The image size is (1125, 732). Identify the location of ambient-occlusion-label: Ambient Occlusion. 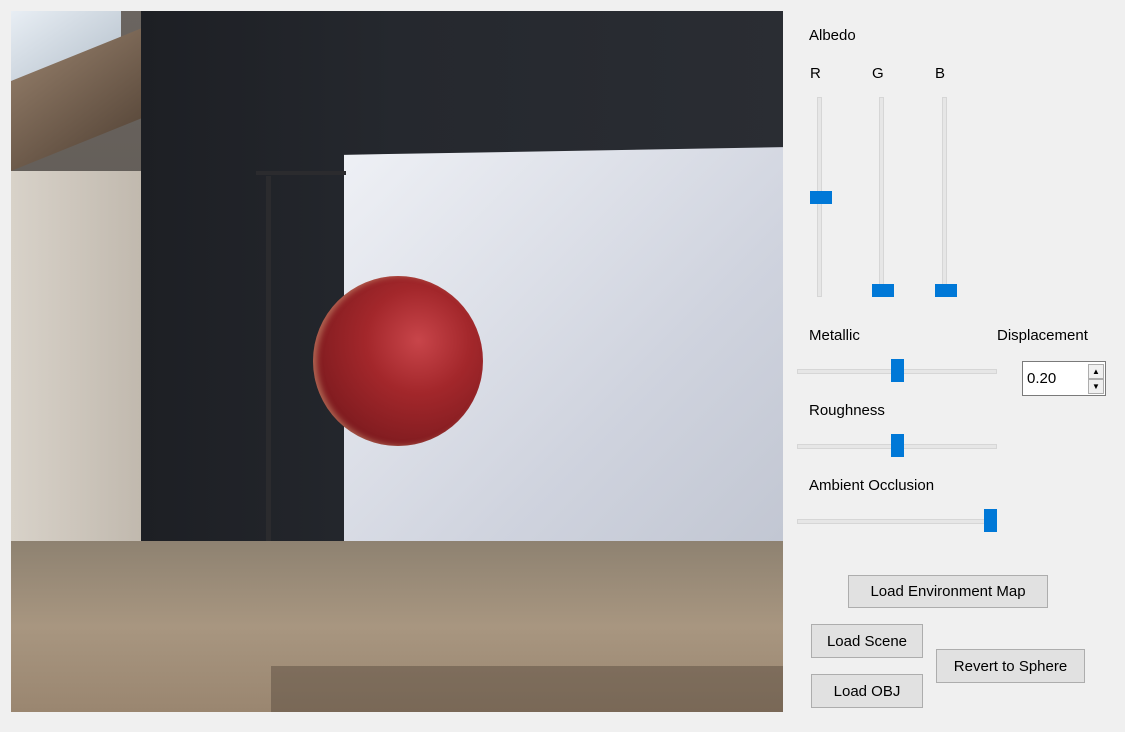
(872, 485).